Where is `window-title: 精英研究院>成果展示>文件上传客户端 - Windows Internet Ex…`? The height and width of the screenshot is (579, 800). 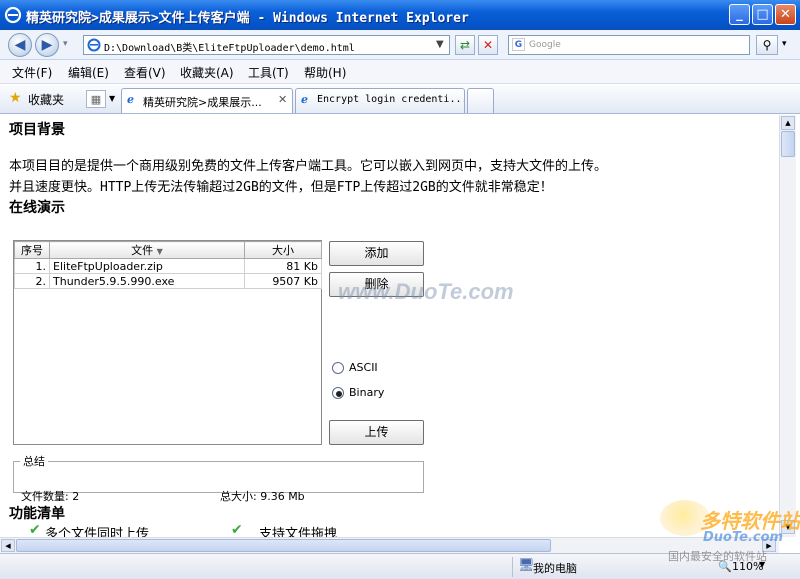 window-title: 精英研究院>成果展示>文件上传客户端 - Windows Internet Ex… is located at coordinates (247, 18).